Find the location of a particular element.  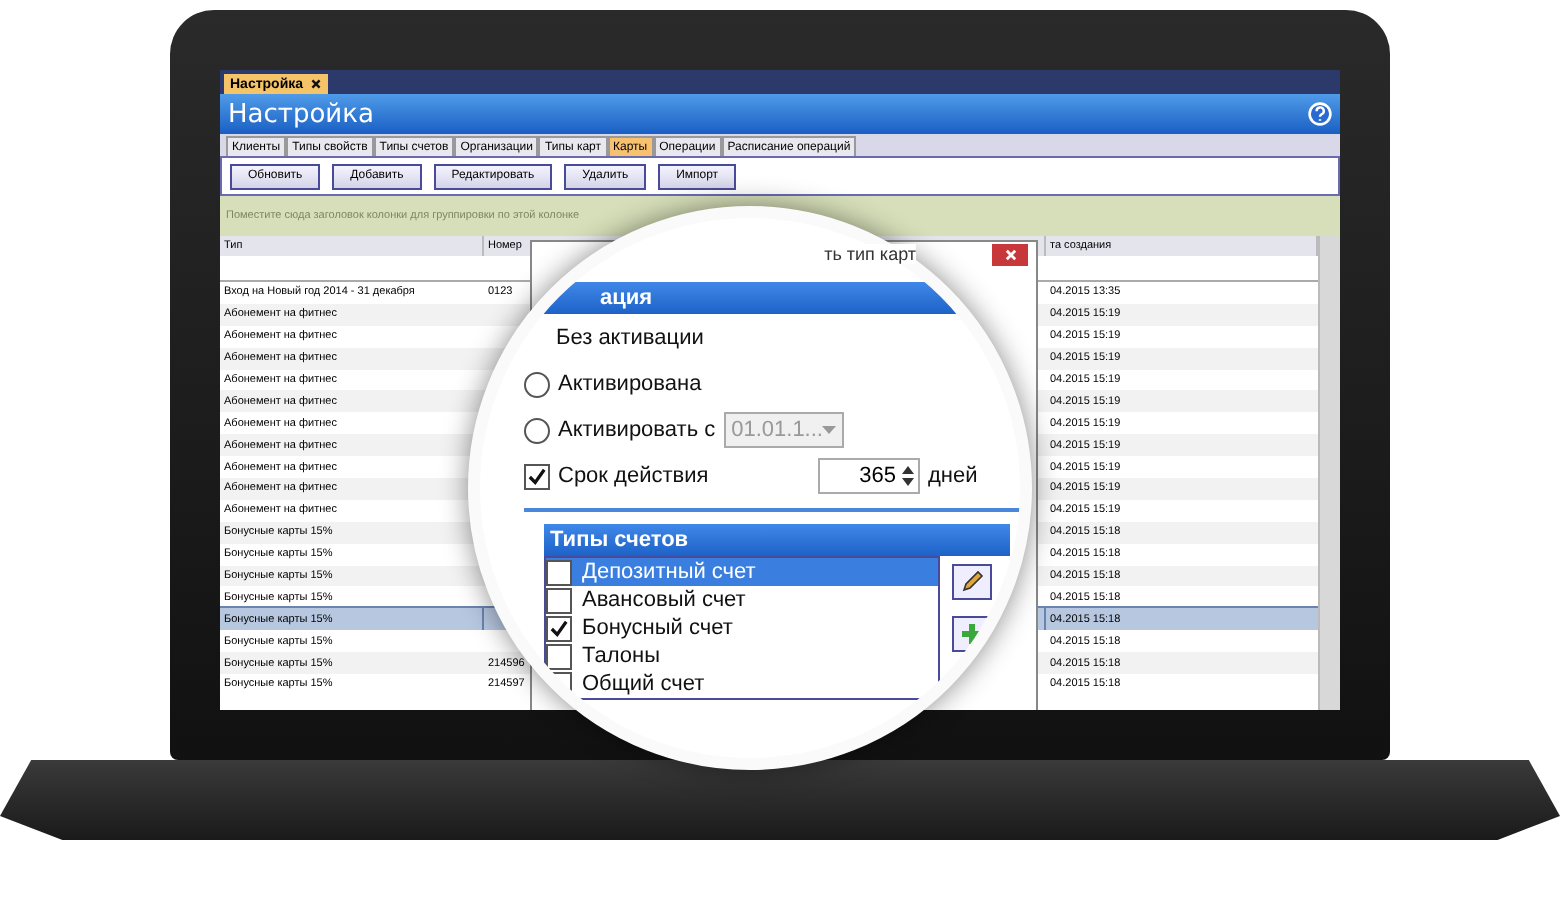

unit-label: дней is located at coordinates (953, 476).